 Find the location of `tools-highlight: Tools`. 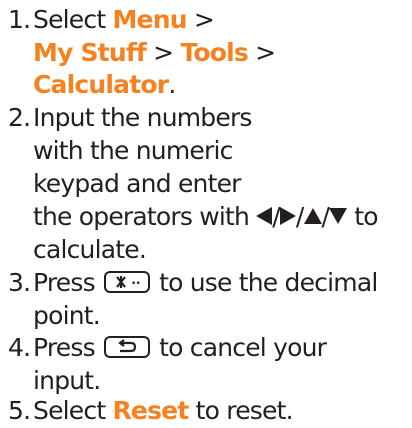

tools-highlight: Tools is located at coordinates (214, 52).